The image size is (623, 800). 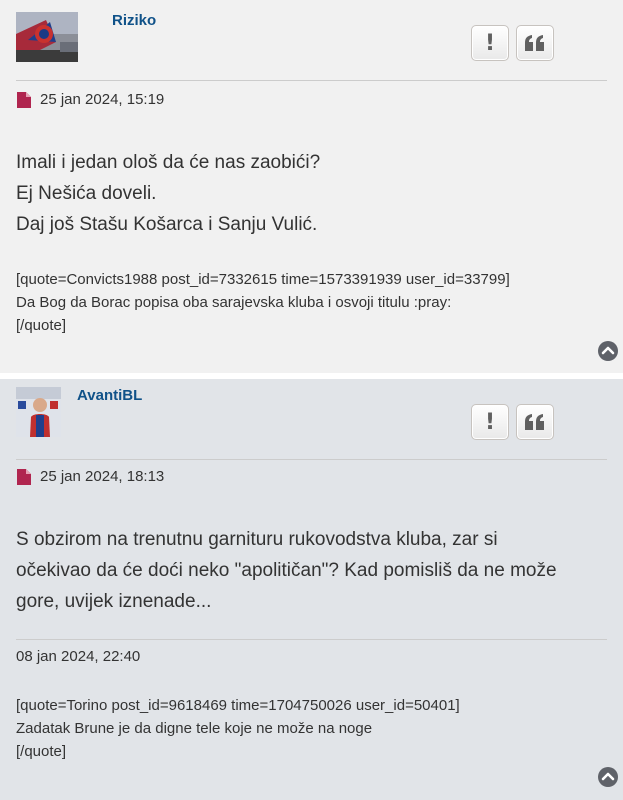 I want to click on post-date: 25 jan 2024, 15:19, so click(x=102, y=99).